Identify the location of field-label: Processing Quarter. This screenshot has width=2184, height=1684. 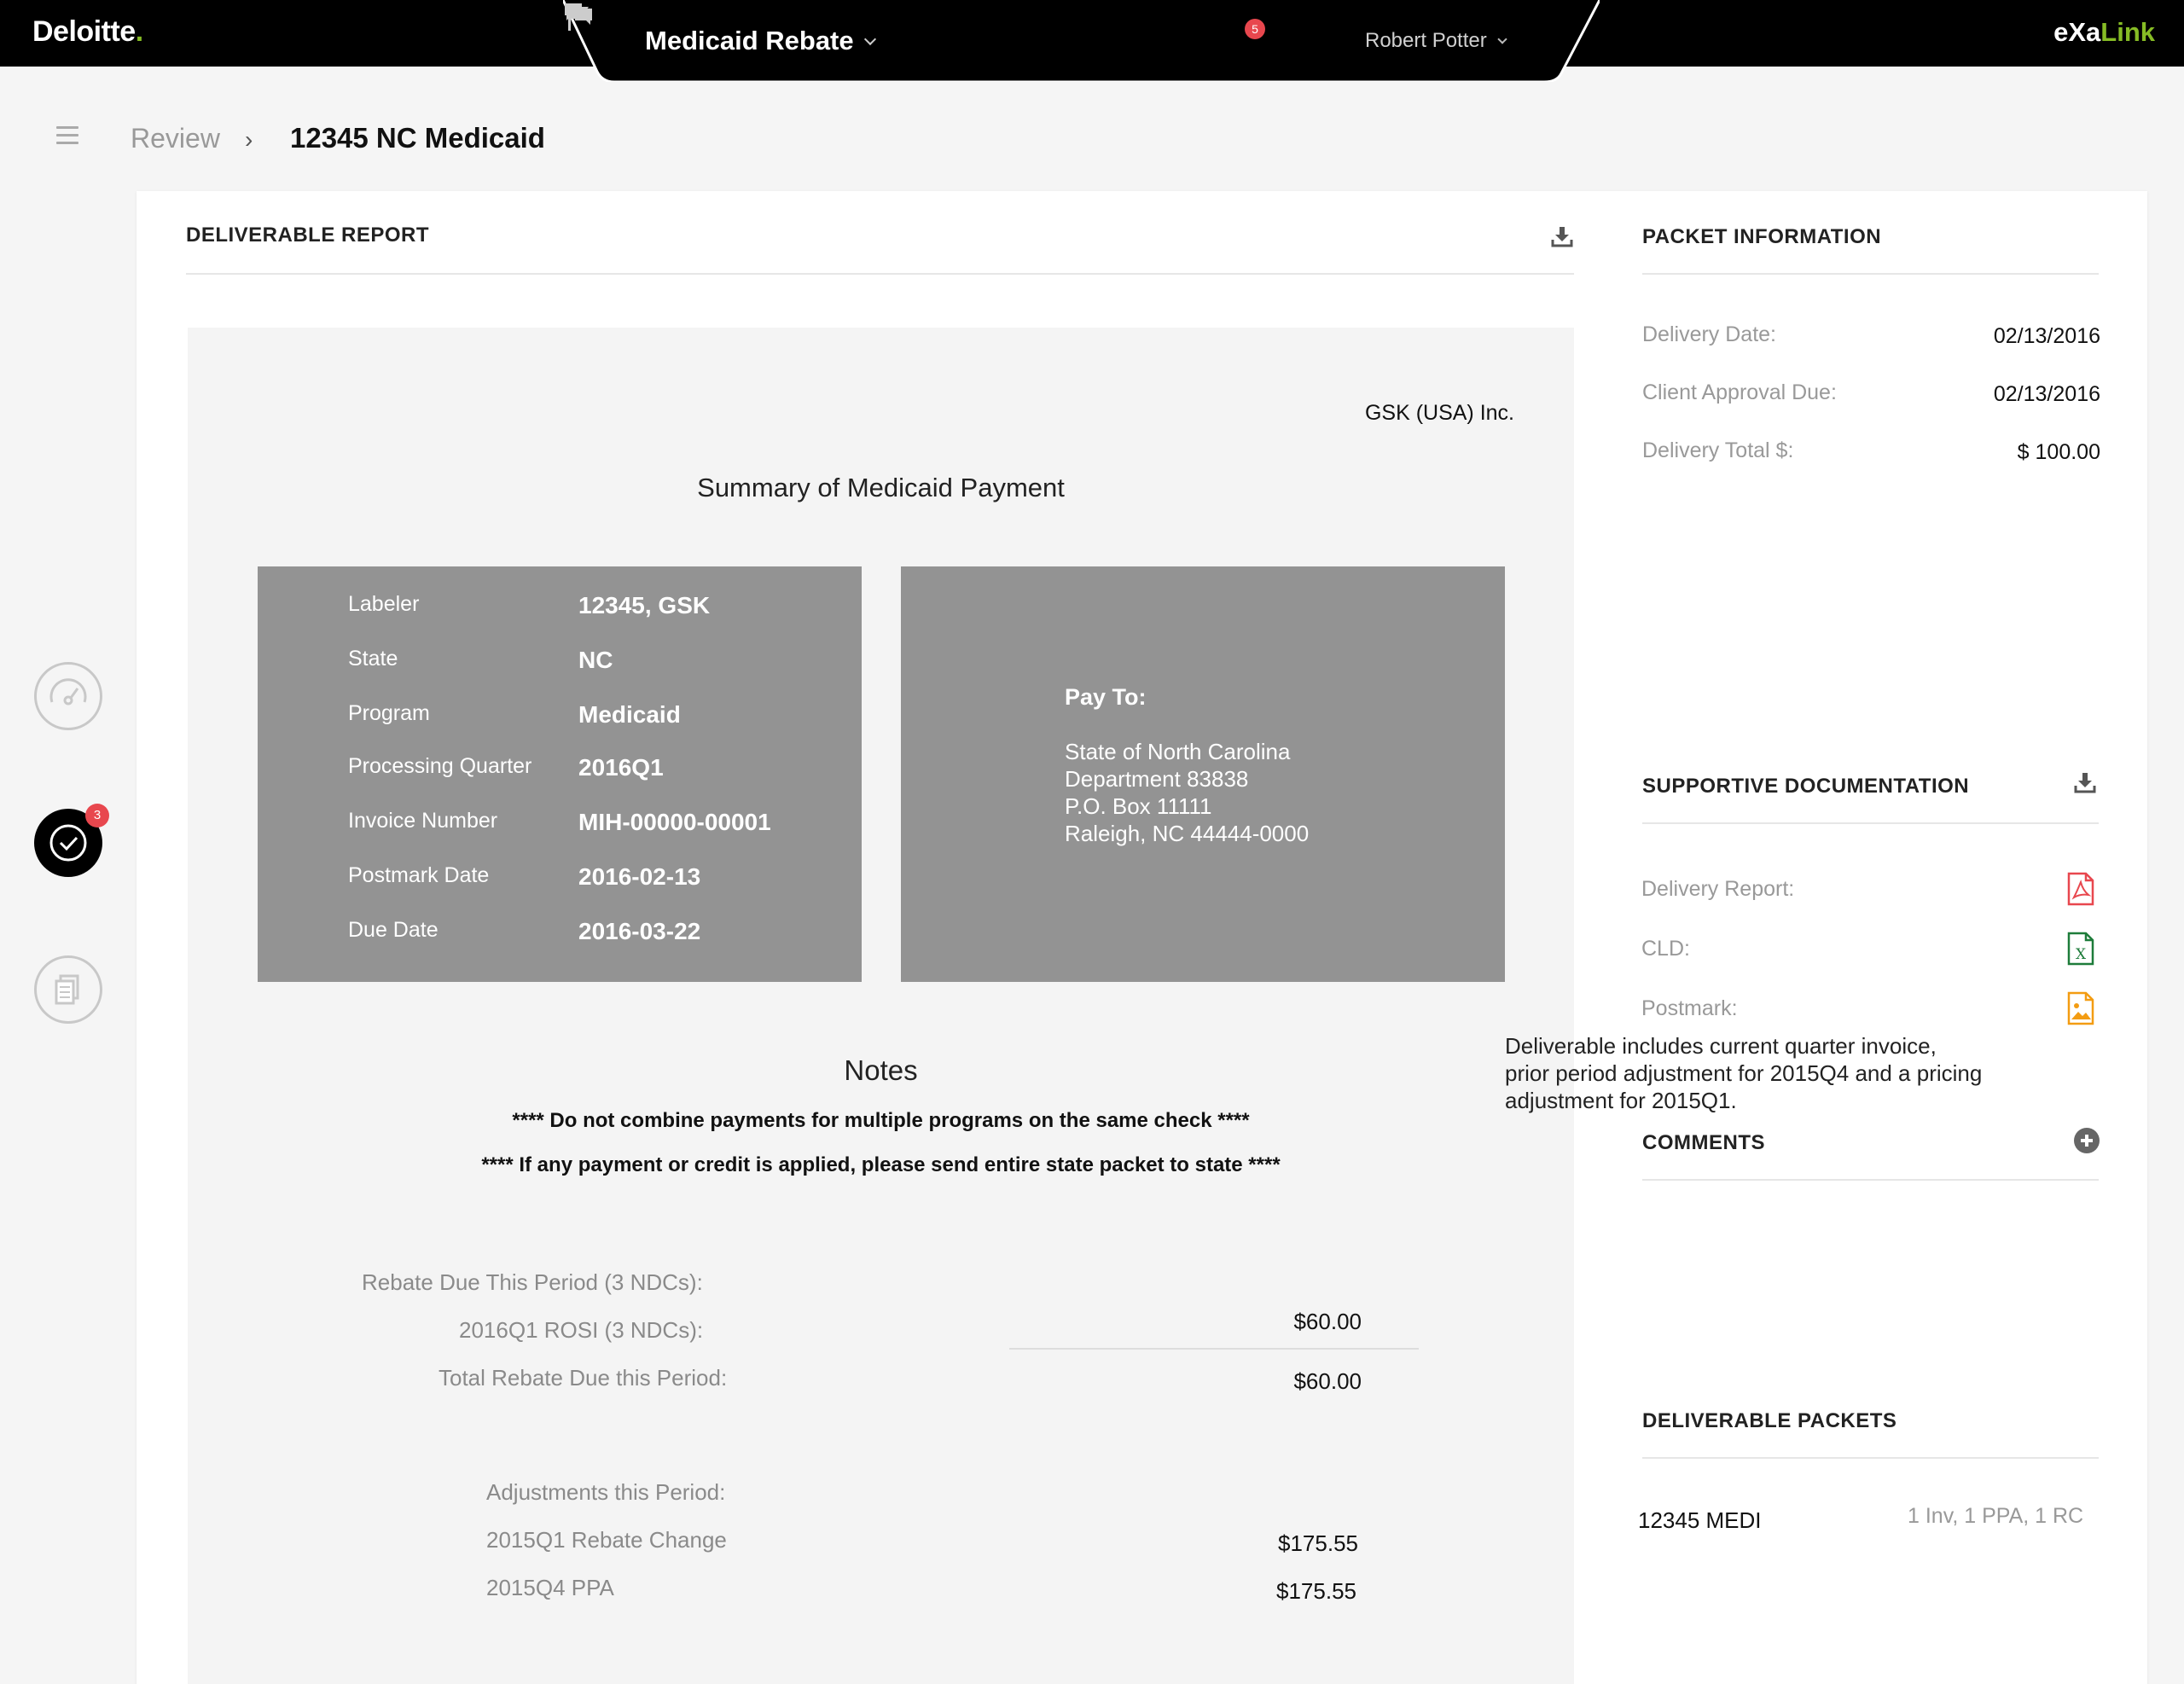
(440, 766).